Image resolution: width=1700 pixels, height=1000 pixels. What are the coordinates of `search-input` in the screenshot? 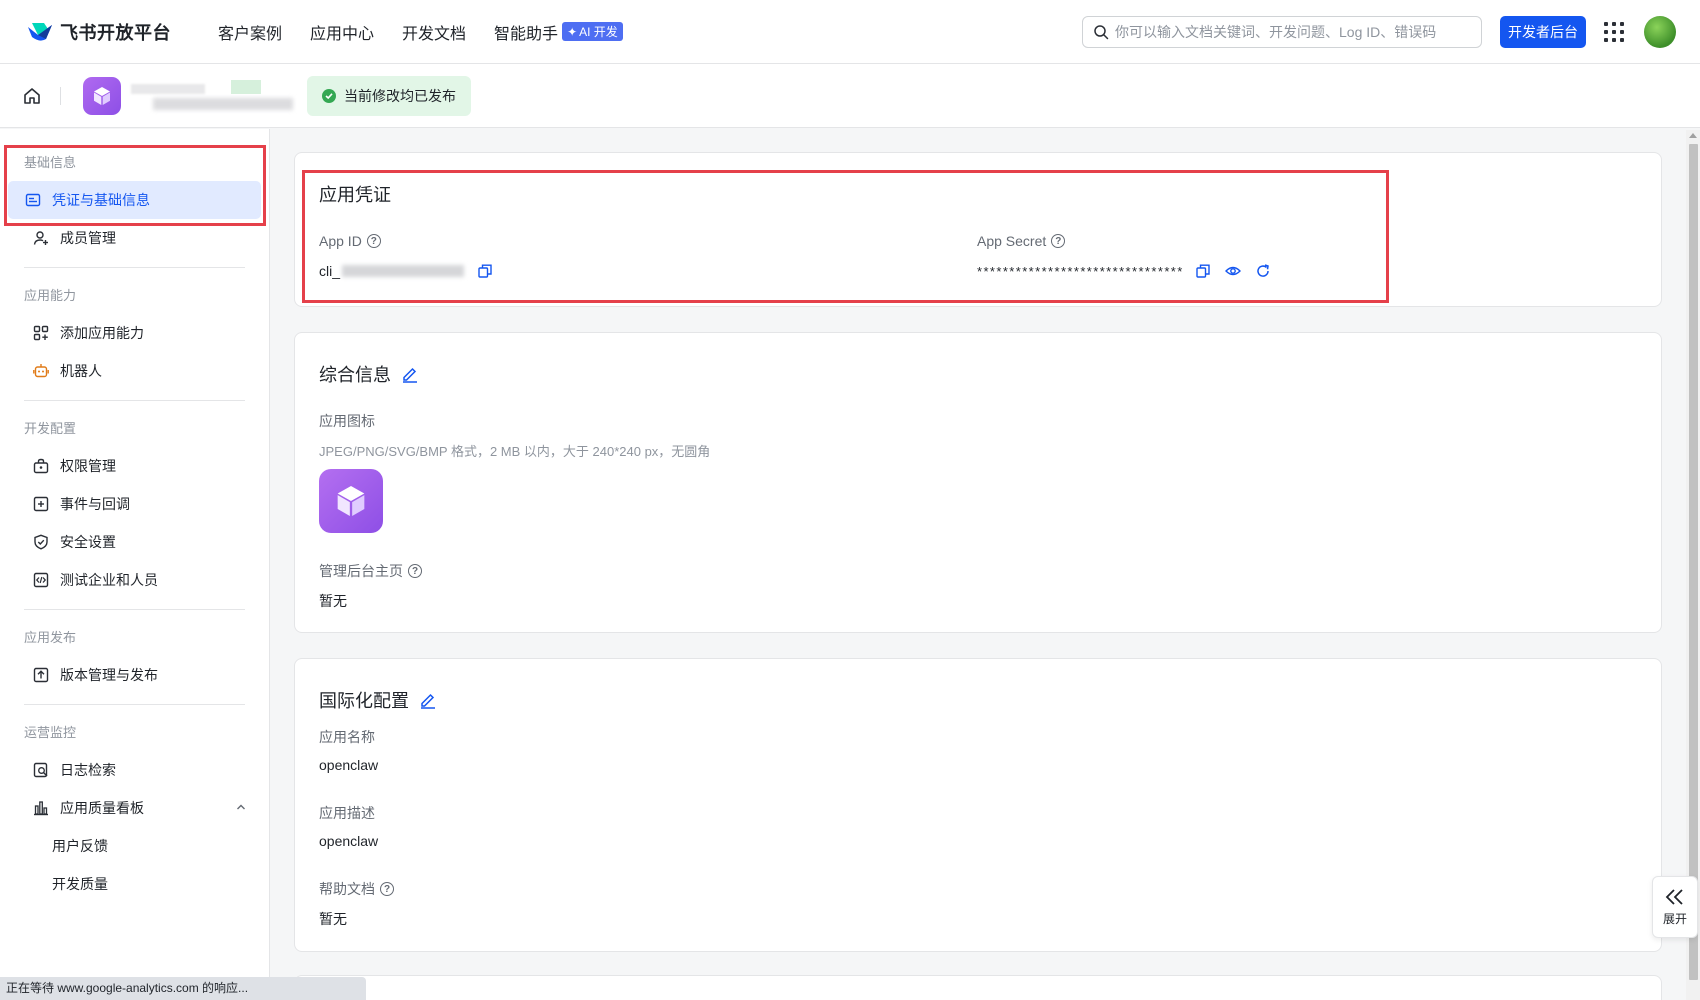 It's located at (1290, 32).